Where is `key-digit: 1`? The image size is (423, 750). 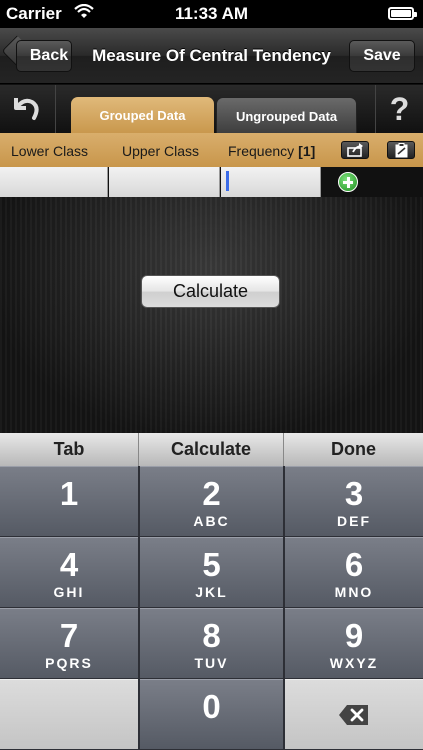
key-digit: 1 is located at coordinates (69, 493).